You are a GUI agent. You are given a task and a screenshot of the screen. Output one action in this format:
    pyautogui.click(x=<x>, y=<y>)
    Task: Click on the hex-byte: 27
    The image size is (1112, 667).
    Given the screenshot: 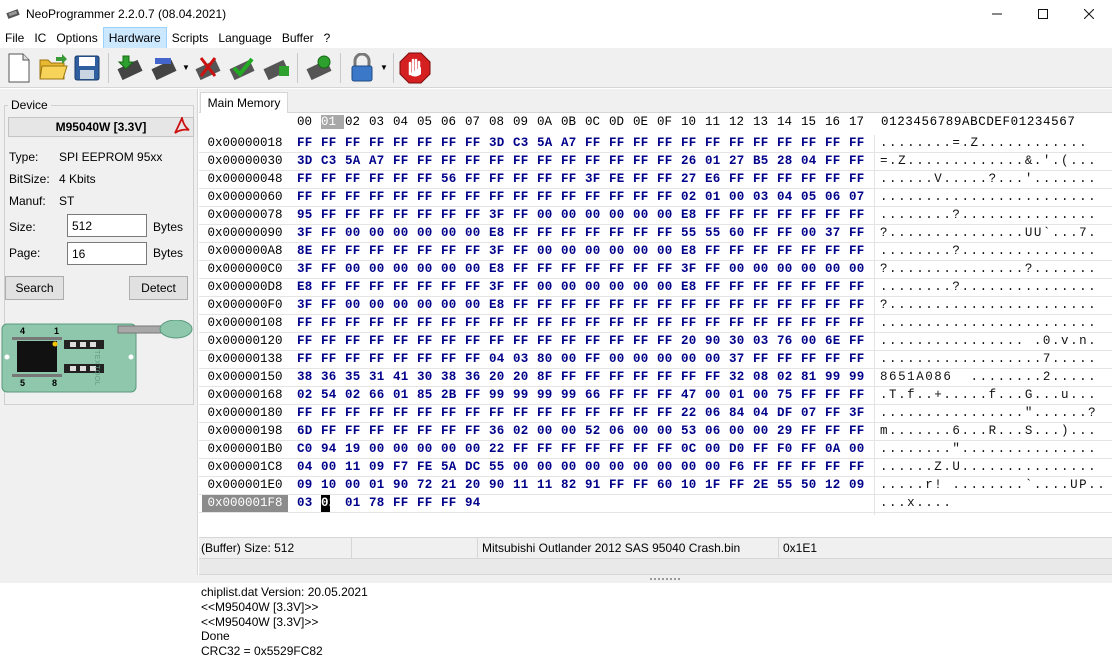 What is the action you would take?
    pyautogui.click(x=692, y=179)
    